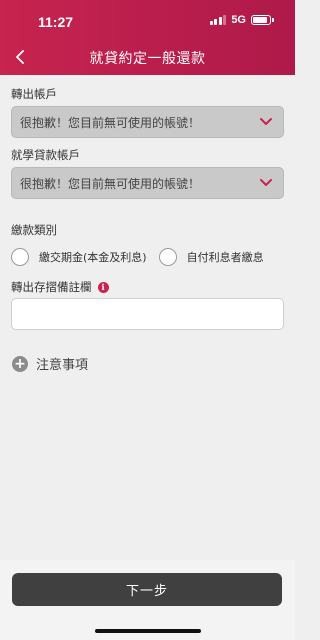  Describe the element at coordinates (34, 94) in the screenshot. I see `from-account-label: 轉出帳戶` at that location.